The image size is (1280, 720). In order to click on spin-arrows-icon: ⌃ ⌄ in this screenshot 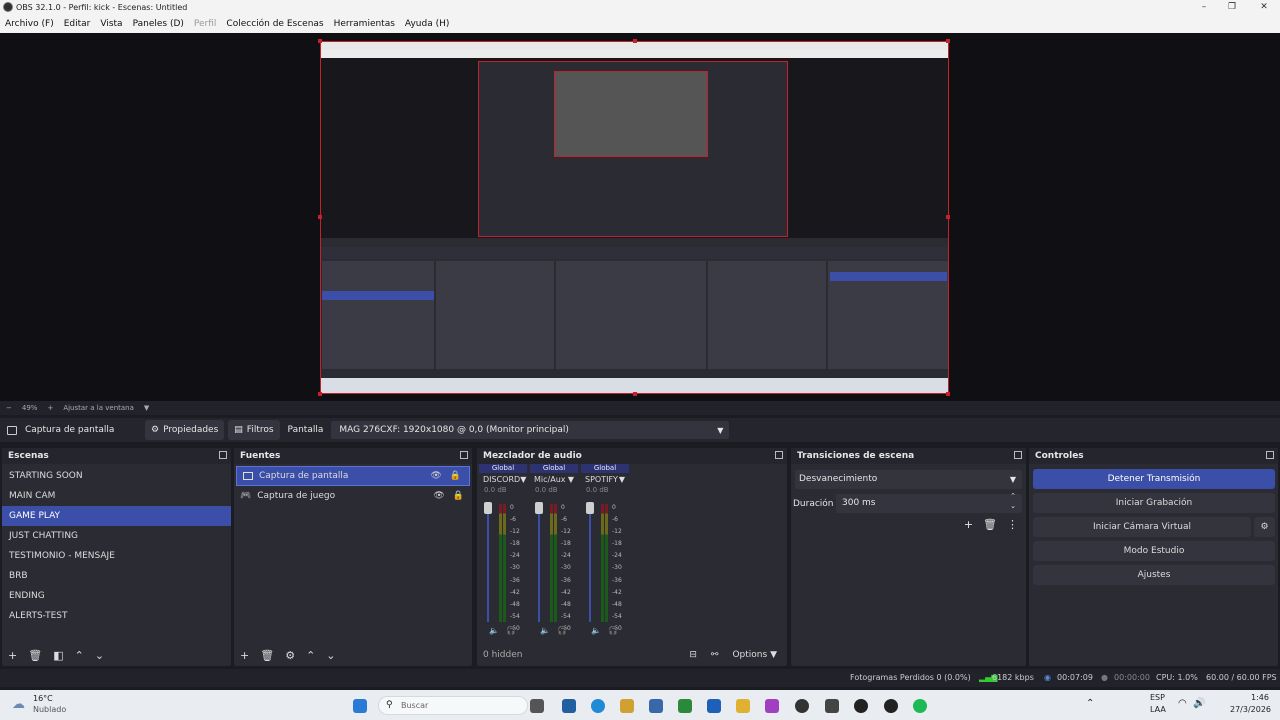, I will do `click(1013, 501)`.